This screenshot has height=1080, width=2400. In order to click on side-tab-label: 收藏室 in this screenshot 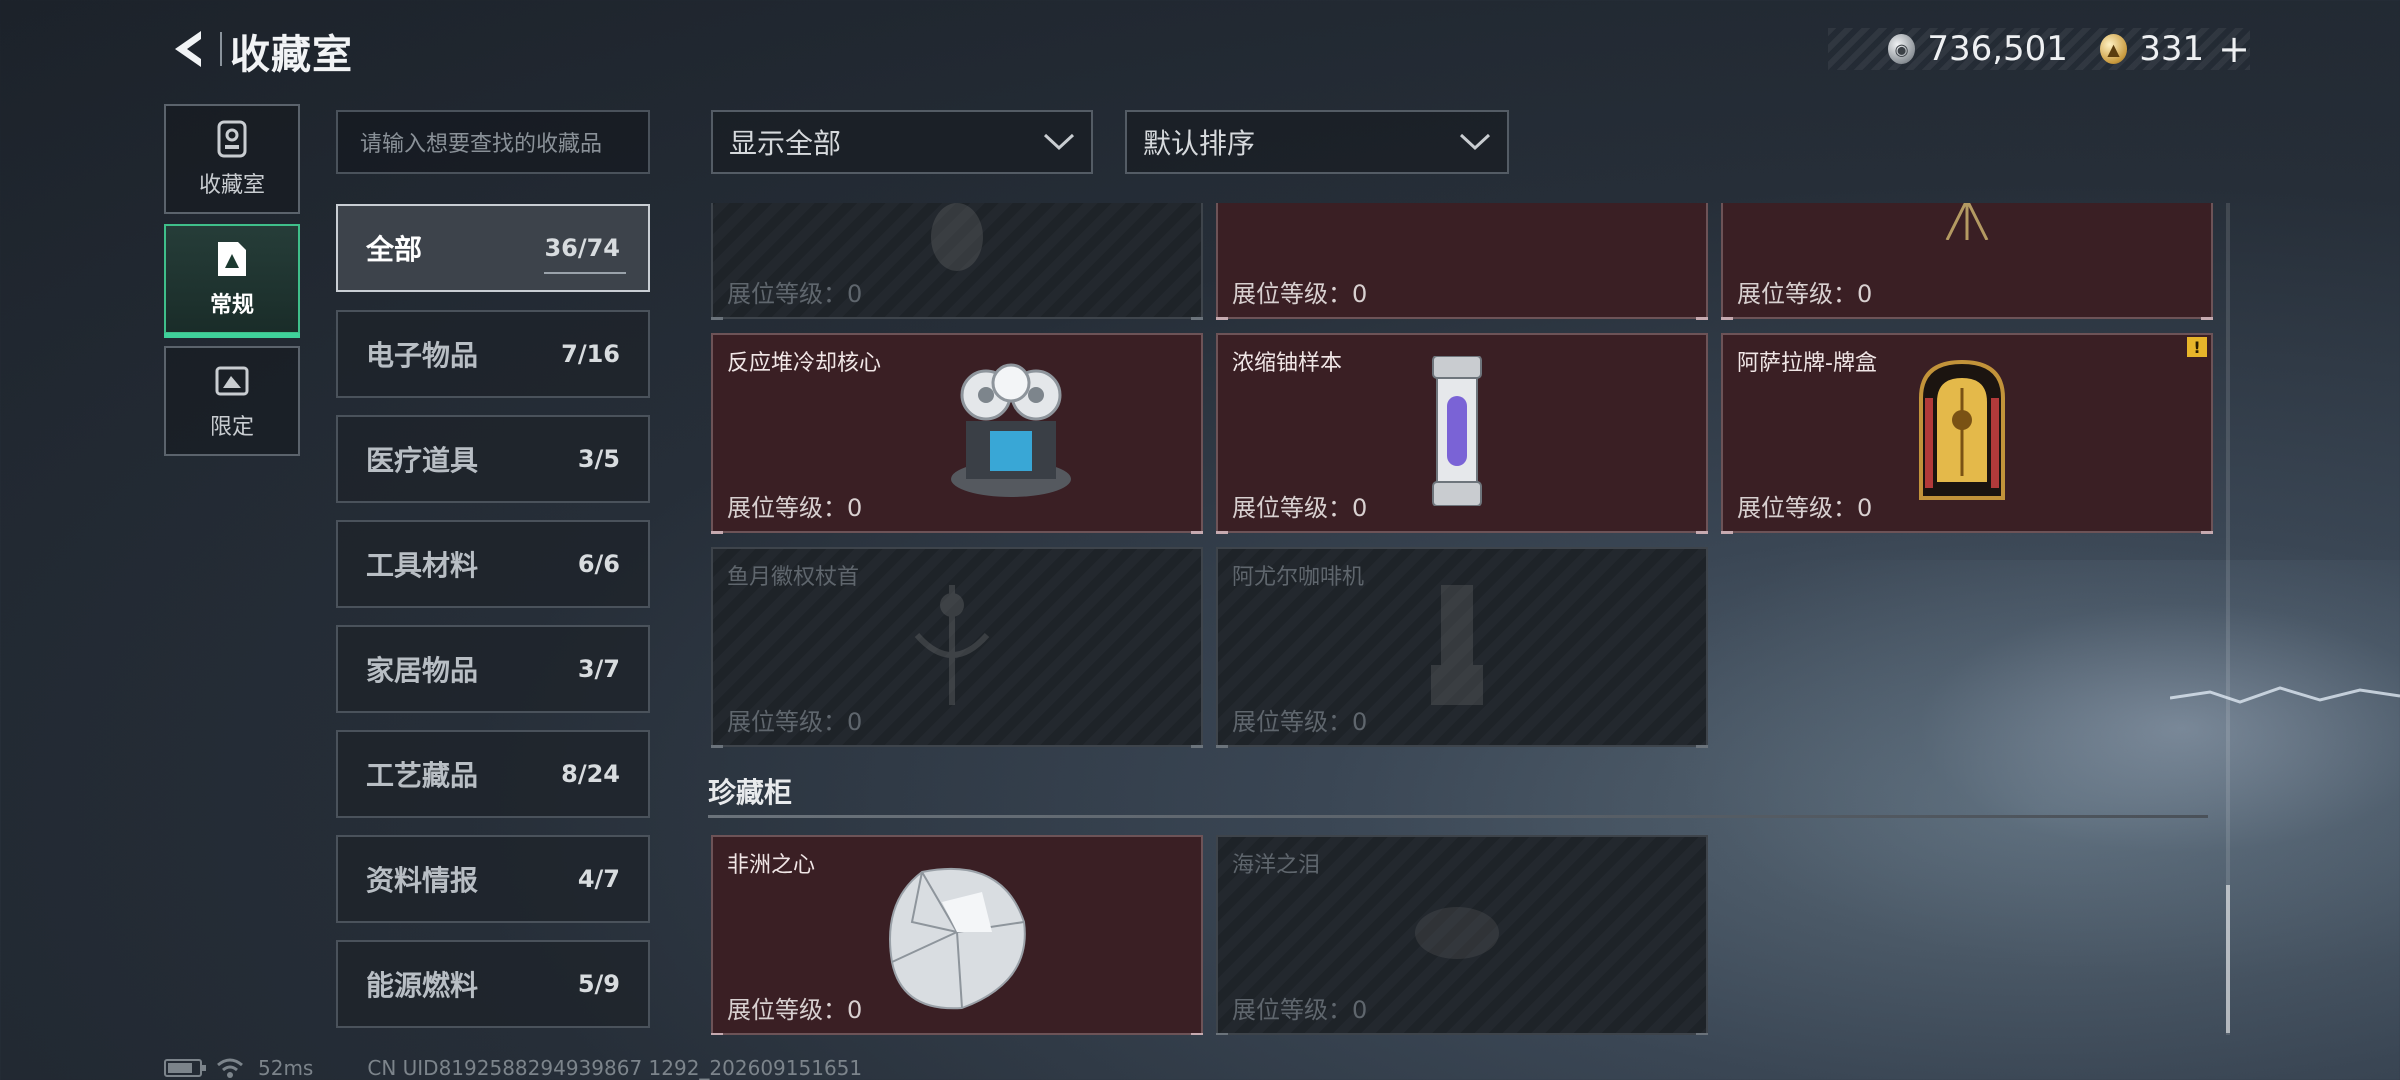, I will do `click(231, 185)`.